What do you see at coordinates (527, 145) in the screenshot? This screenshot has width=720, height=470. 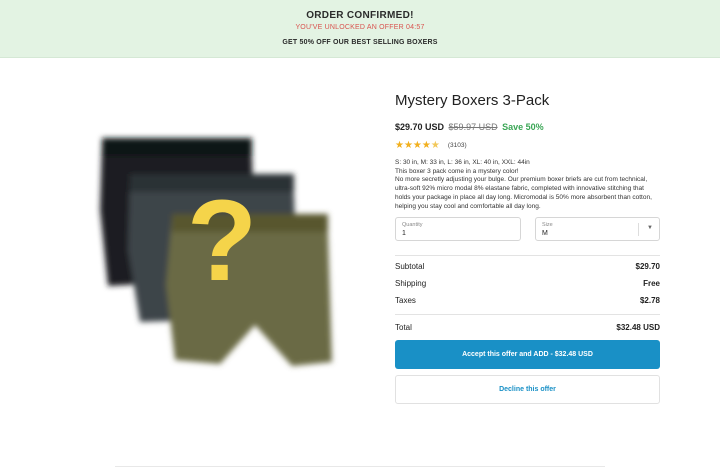 I see `rating-row: ★★★★★ (3103)` at bounding box center [527, 145].